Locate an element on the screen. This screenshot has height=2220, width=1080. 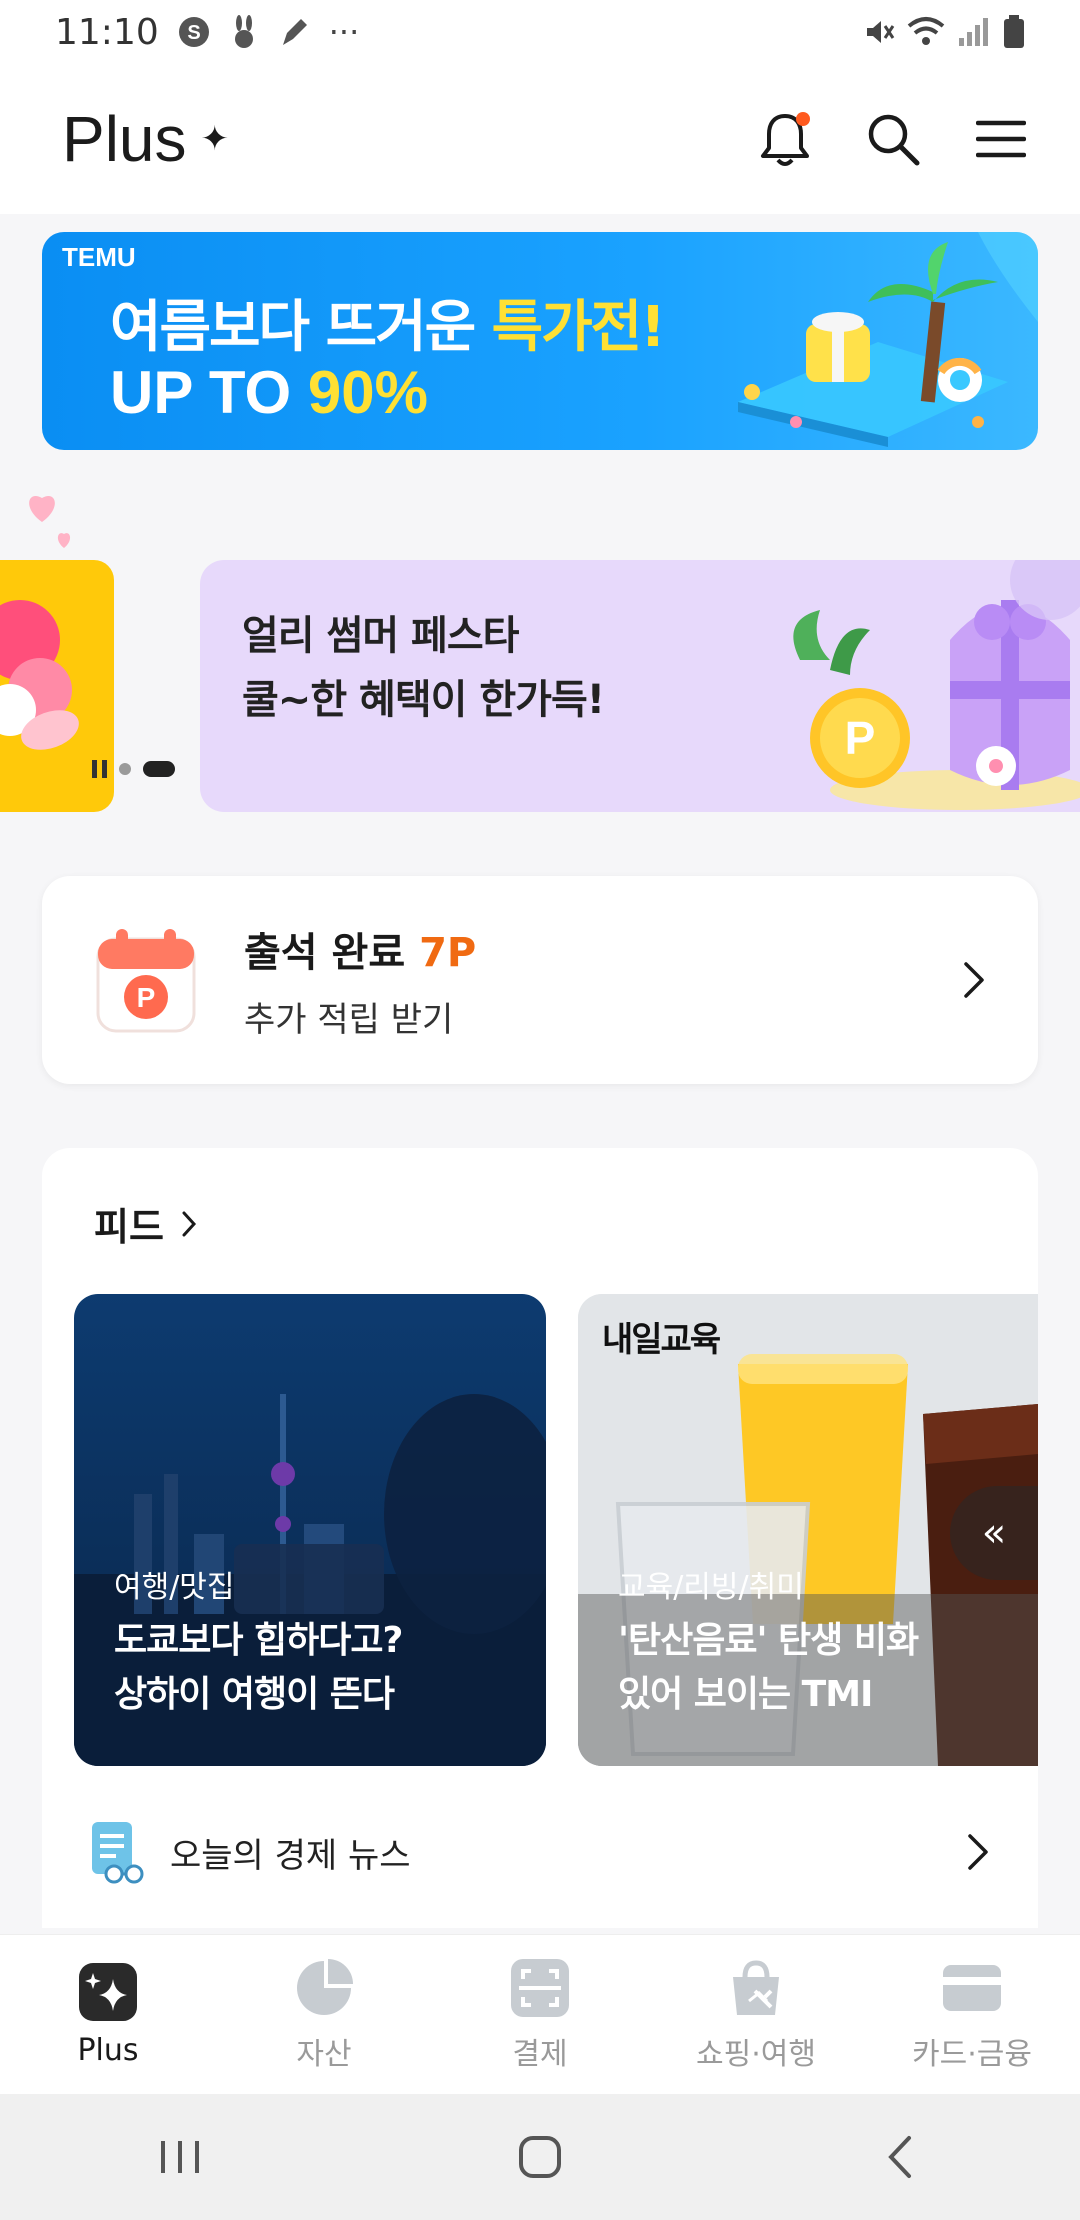
temu-headline-highlight: 특가전! is located at coordinates (578, 327).